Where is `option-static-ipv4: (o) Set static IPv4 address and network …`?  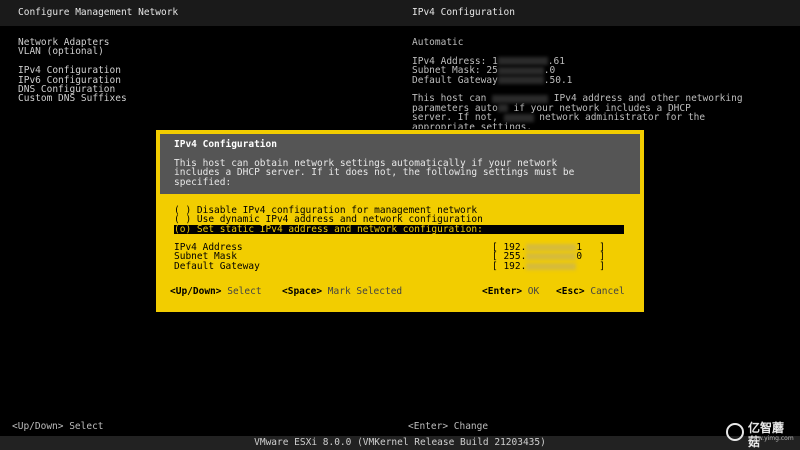 option-static-ipv4: (o) Set static IPv4 address and network … is located at coordinates (399, 229).